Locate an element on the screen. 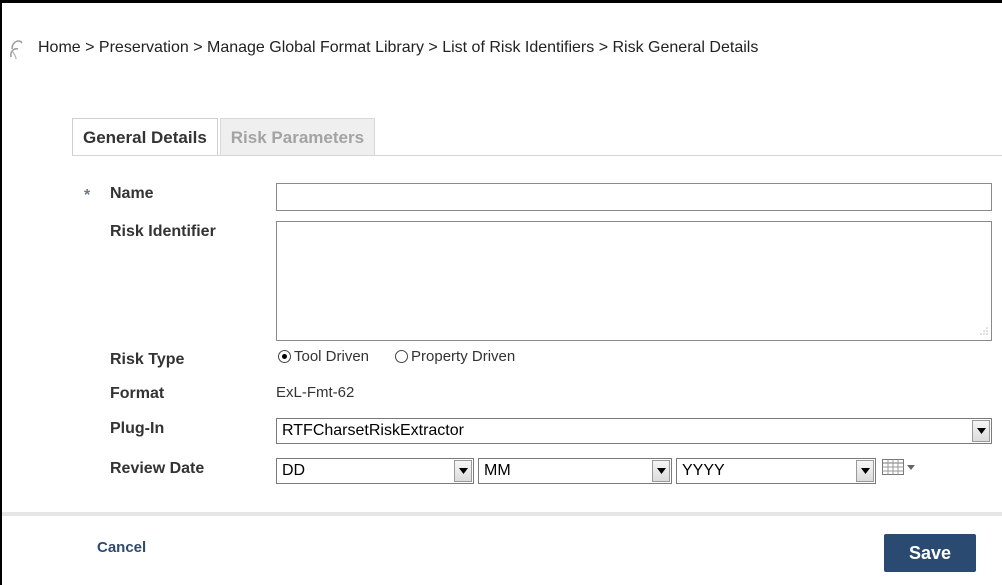  resize-grip-icon is located at coordinates (983, 332).